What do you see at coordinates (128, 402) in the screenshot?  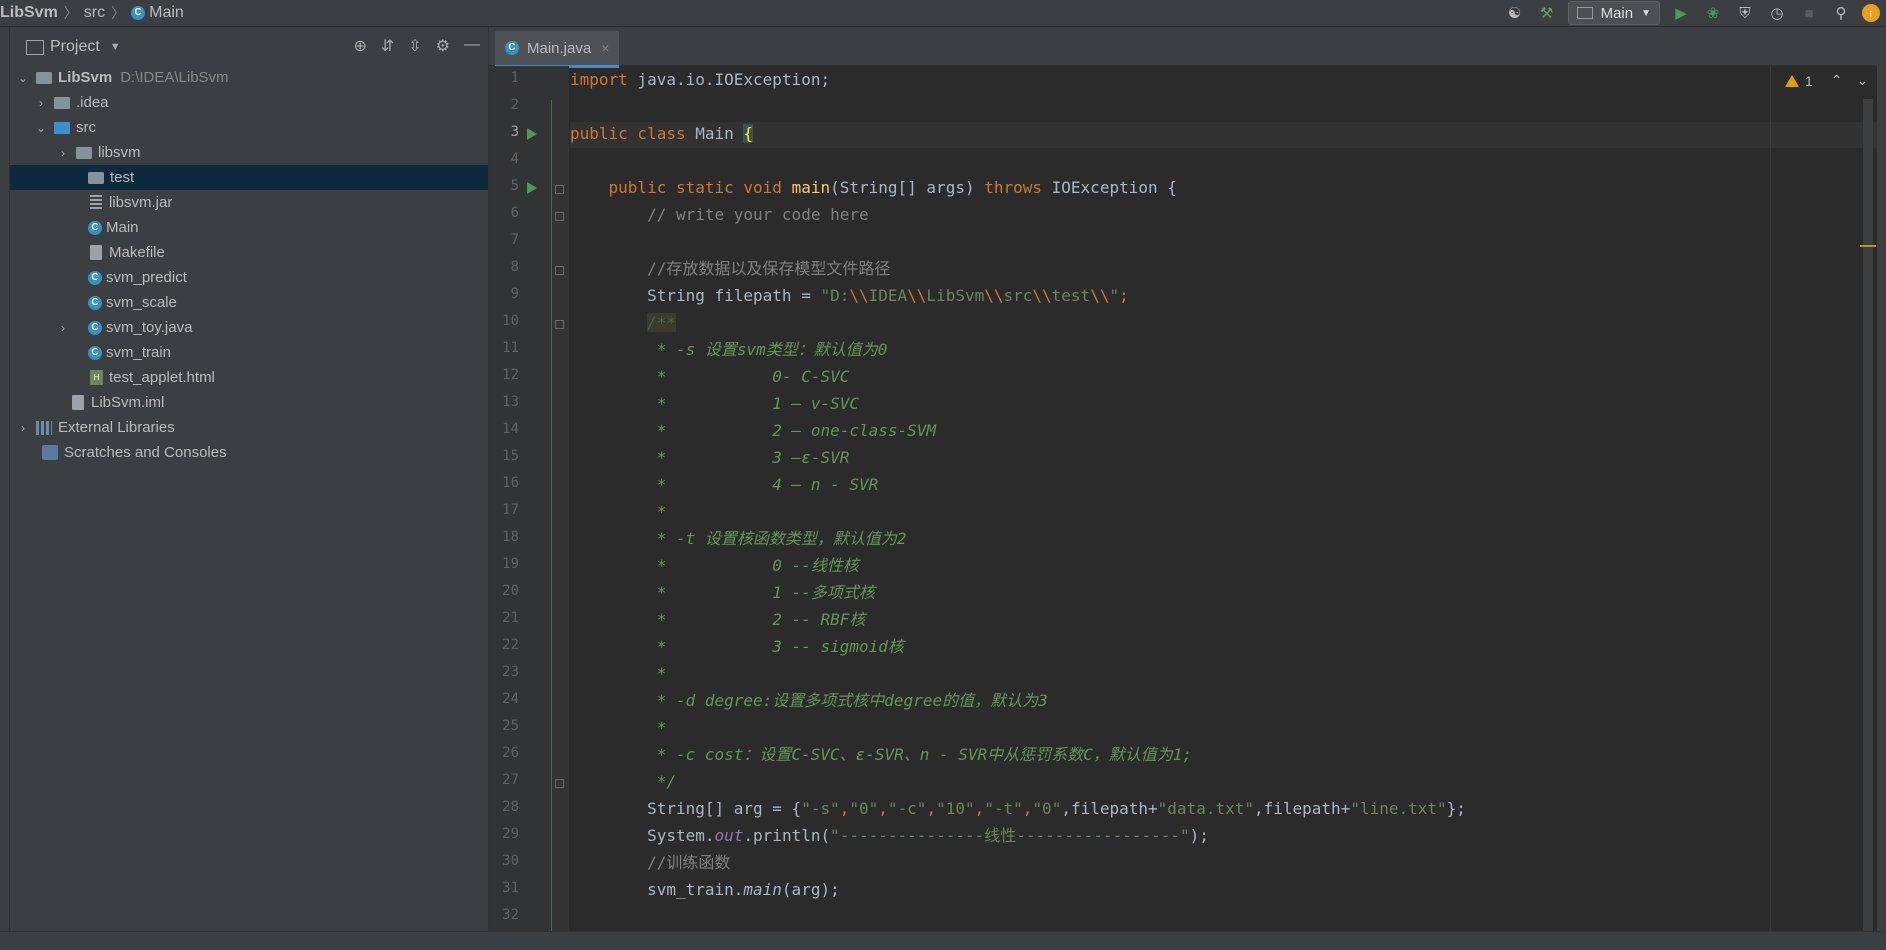 I see `tree-item-label: LibSvm.iml` at bounding box center [128, 402].